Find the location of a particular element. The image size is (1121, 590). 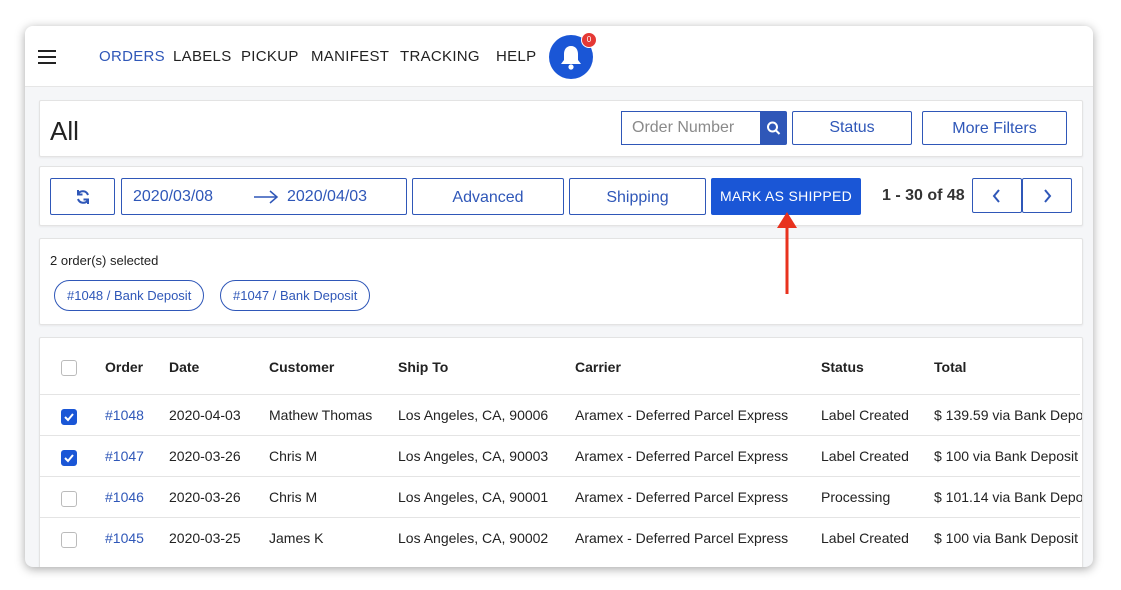

nav-manifest: MANIFEST is located at coordinates (350, 56).